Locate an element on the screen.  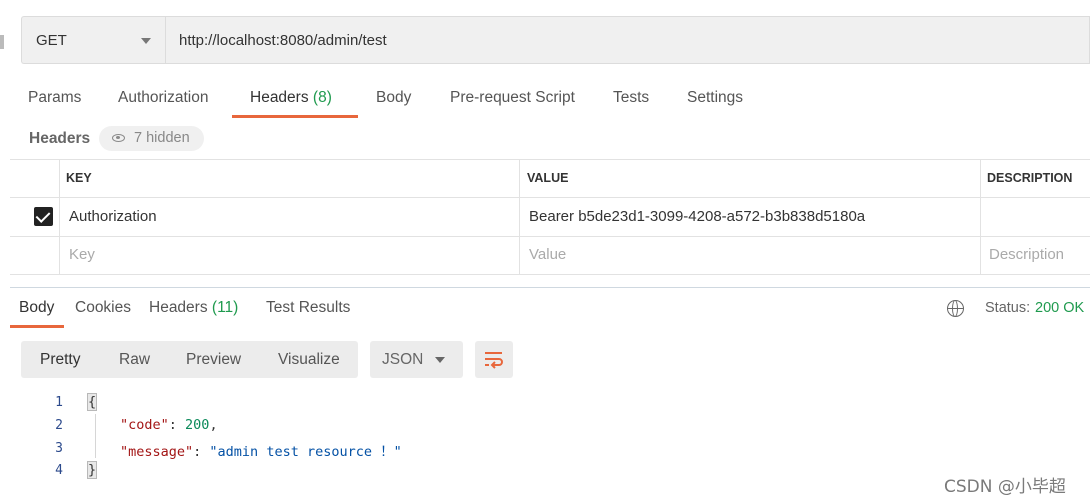
code-line: } is located at coordinates (92, 470).